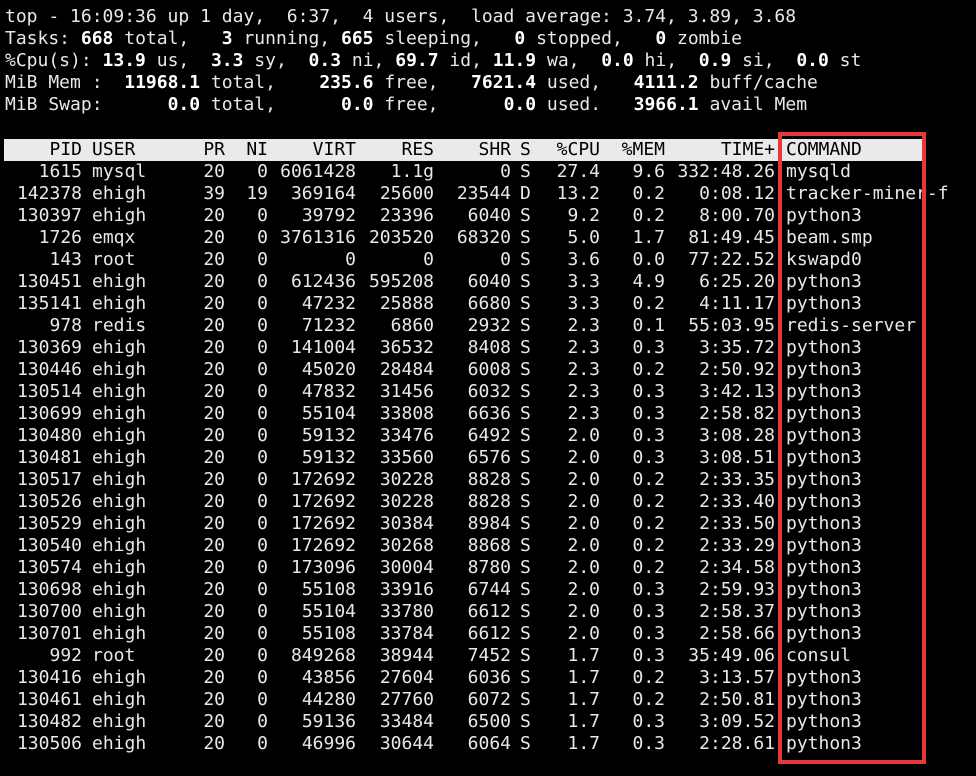 The height and width of the screenshot is (776, 976). What do you see at coordinates (737, 743) in the screenshot?
I see `cell-time: 2:28.61` at bounding box center [737, 743].